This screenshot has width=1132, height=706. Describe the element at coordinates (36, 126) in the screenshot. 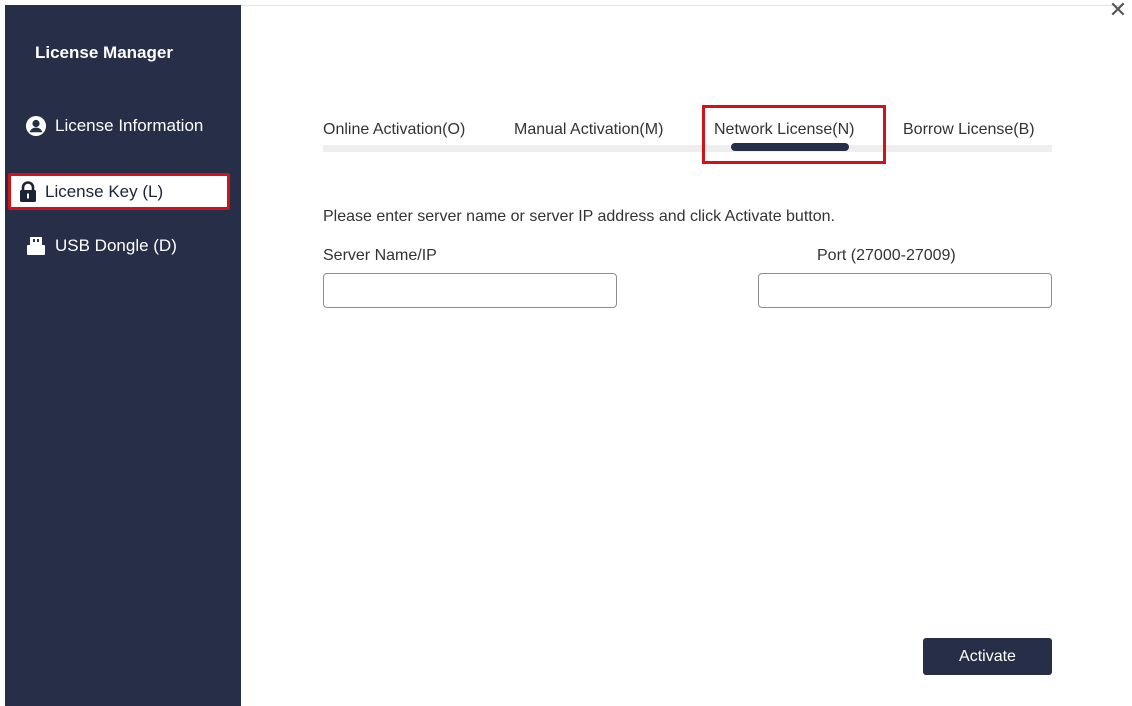

I see `user-circle-icon` at that location.